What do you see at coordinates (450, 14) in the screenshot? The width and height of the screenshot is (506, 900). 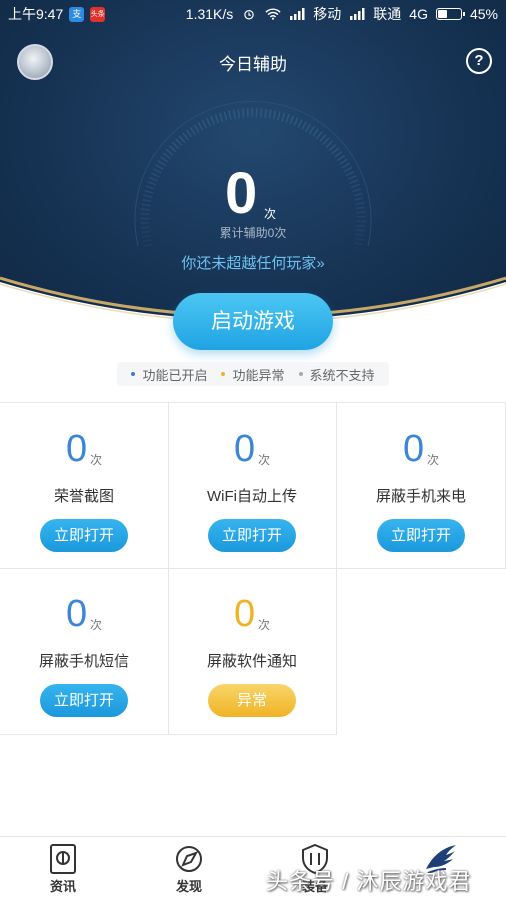 I see `battery-icon` at bounding box center [450, 14].